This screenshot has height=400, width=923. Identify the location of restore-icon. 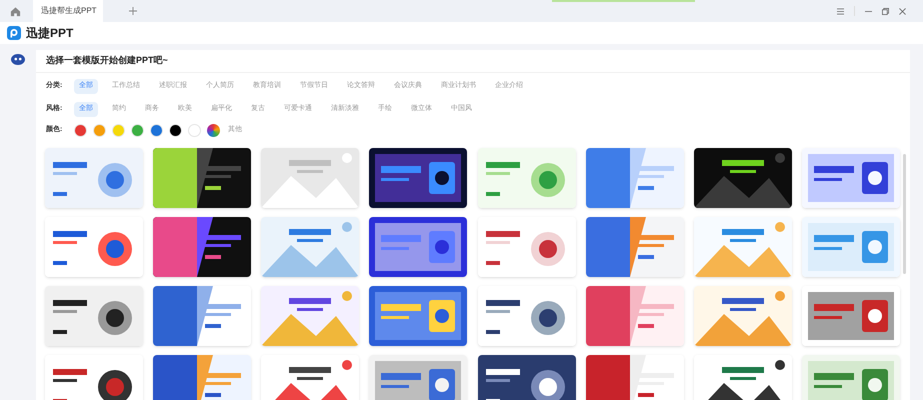
(885, 11).